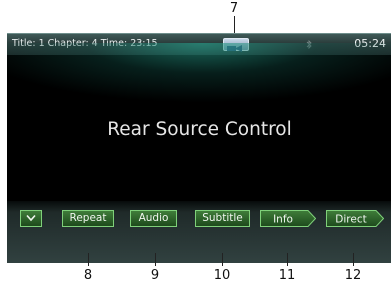 The width and height of the screenshot is (391, 287). What do you see at coordinates (222, 259) in the screenshot?
I see `callout-10-leader` at bounding box center [222, 259].